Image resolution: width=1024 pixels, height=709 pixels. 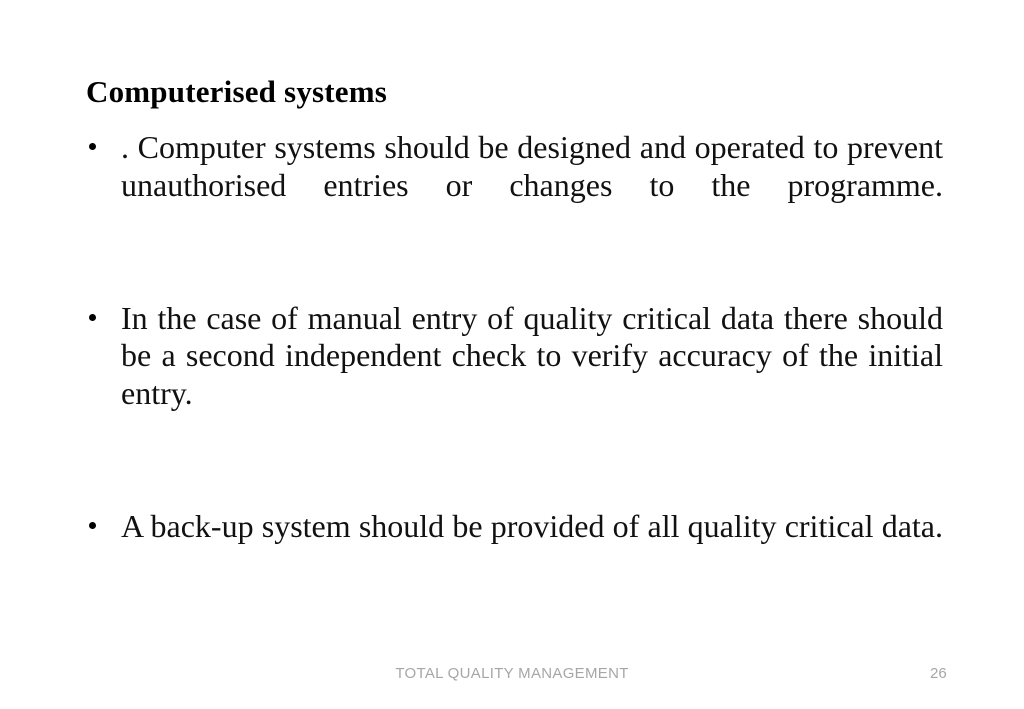 I want to click on slide-footer: TOTAL QUALITY MANAGEMENT 26, so click(x=512, y=675).